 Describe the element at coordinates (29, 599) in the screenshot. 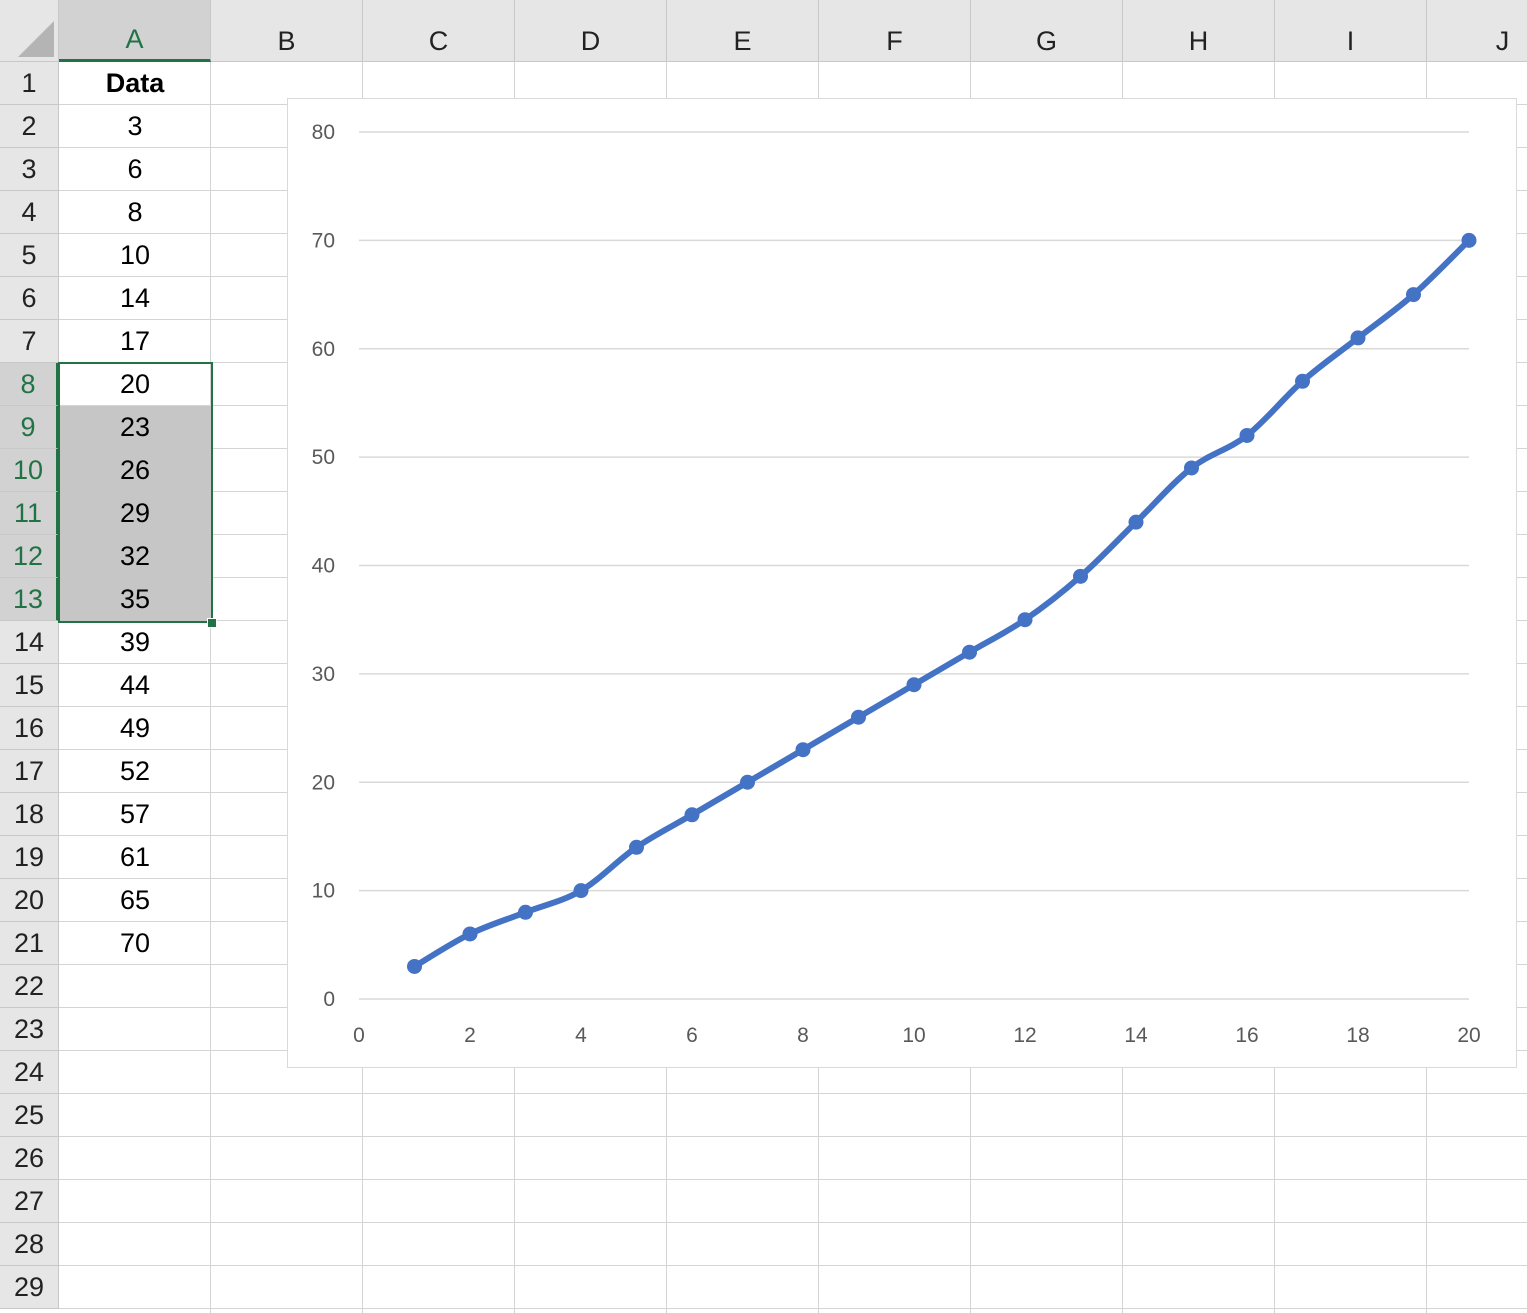

I see `row-header-13: 13` at that location.